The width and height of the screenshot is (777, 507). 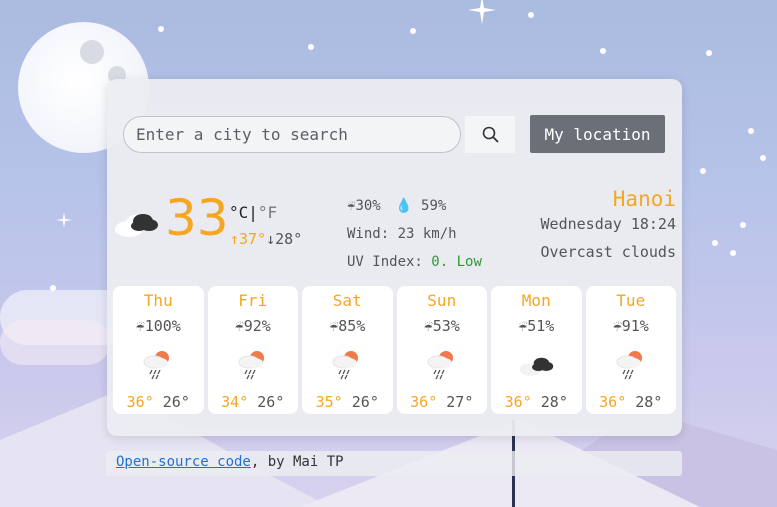 I want to click on forecast-day: Mon ☔51% 36° 28°, so click(x=536, y=350).